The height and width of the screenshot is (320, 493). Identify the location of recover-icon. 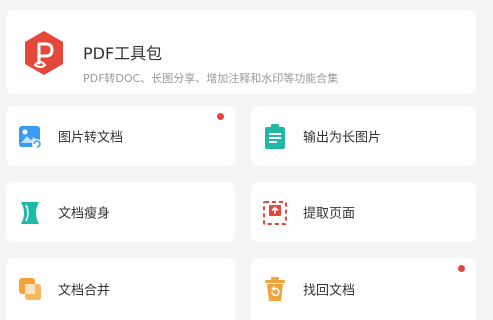
(275, 289).